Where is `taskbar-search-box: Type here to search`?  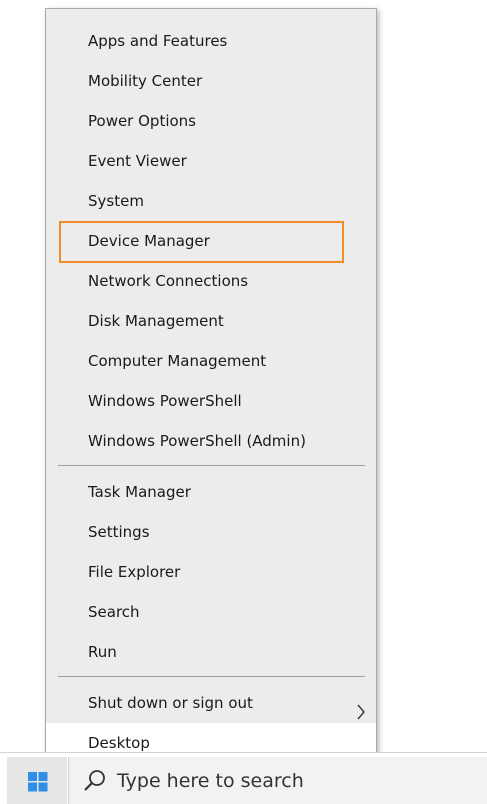 taskbar-search-box: Type here to search is located at coordinates (277, 780).